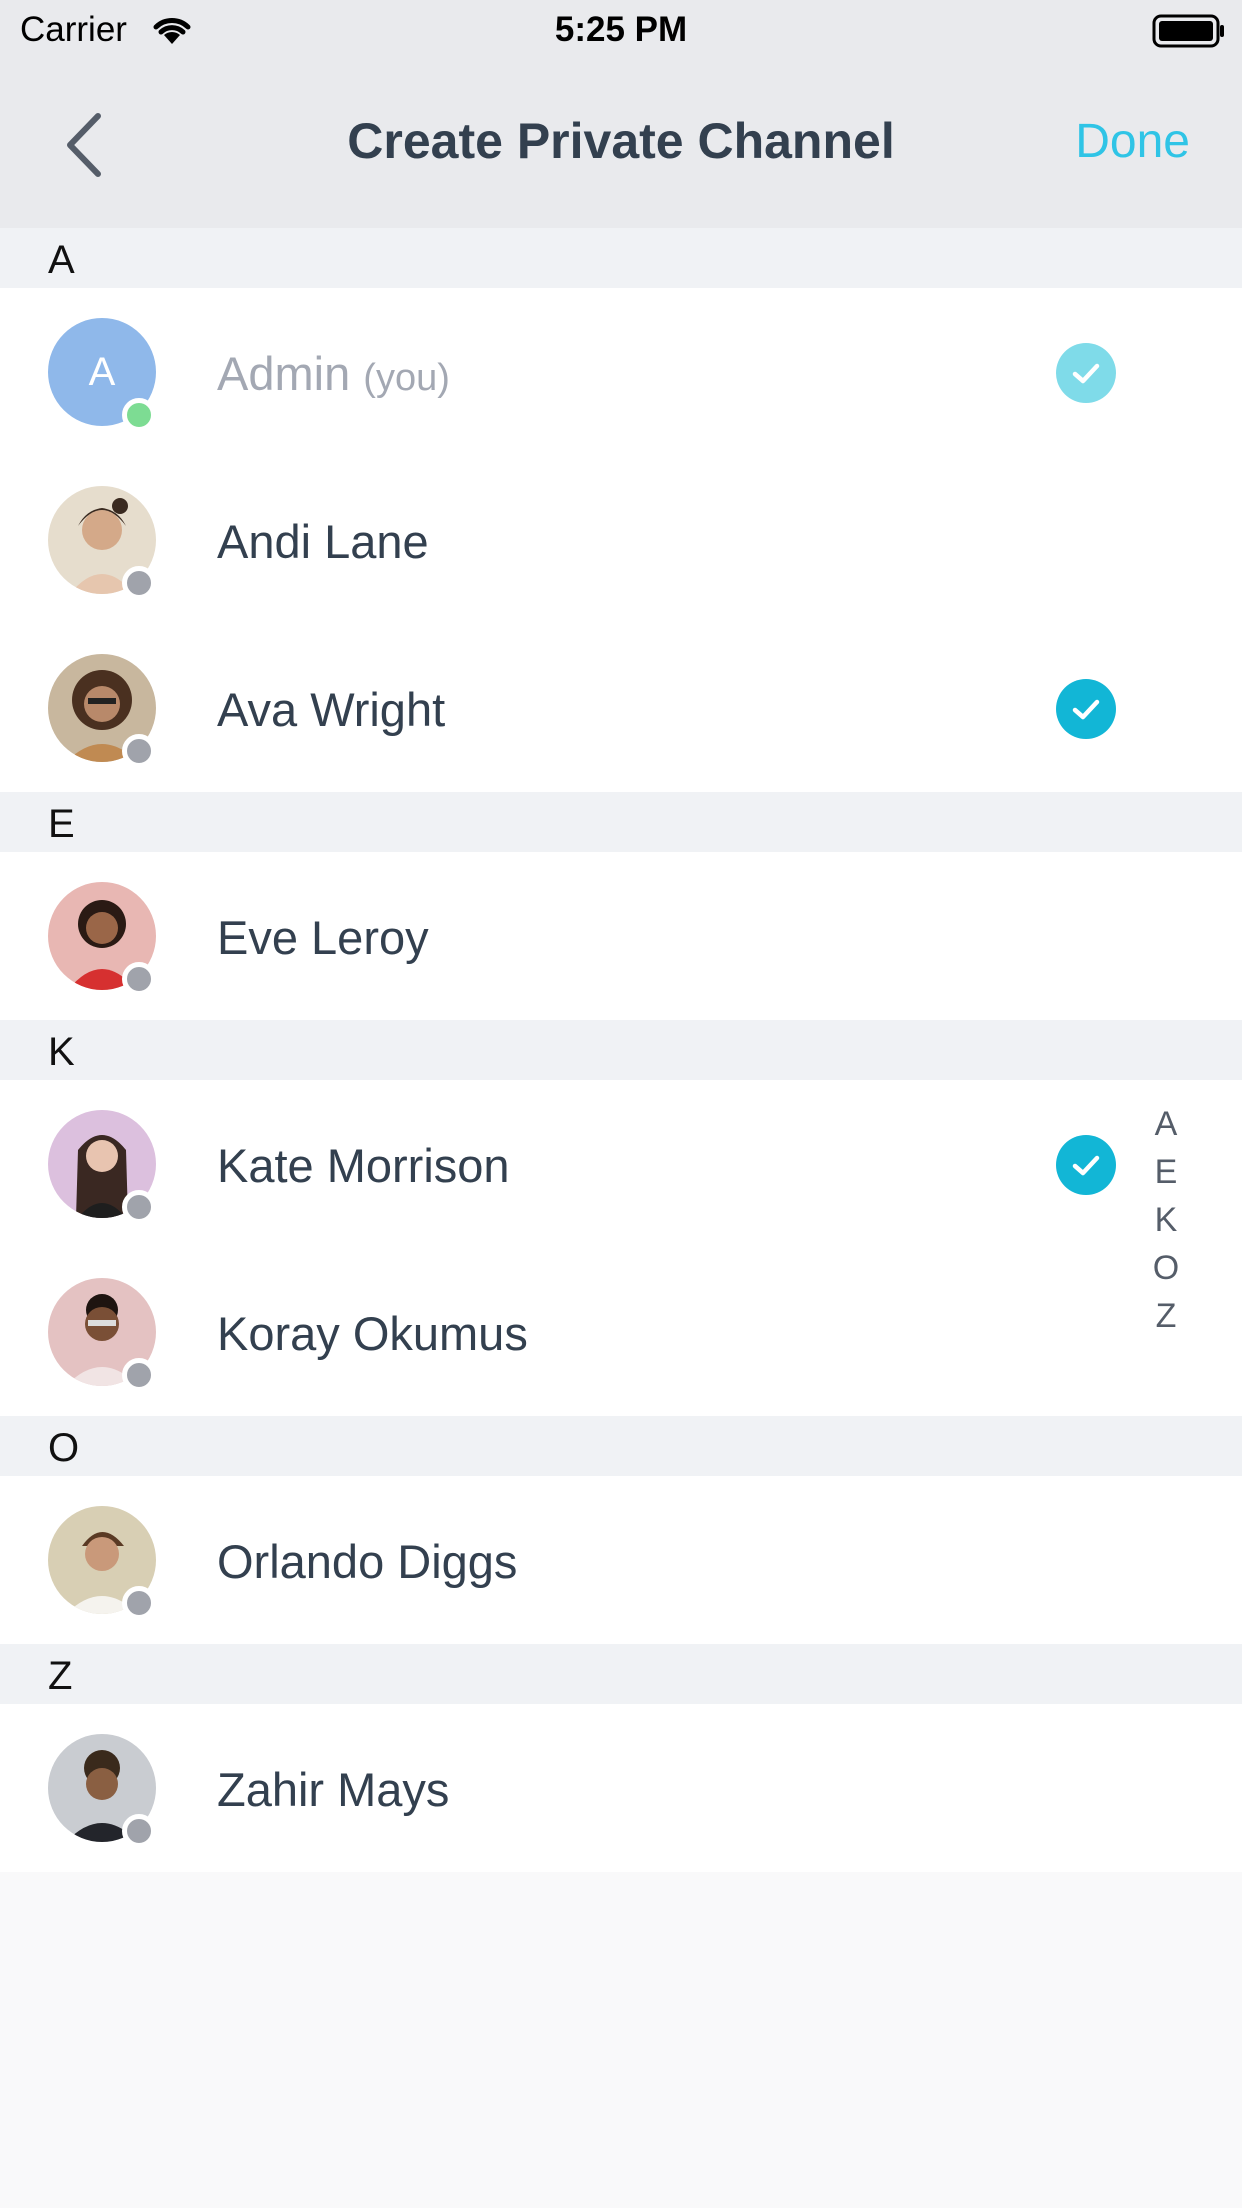  I want to click on section-index: A E K O Z, so click(1166, 1220).